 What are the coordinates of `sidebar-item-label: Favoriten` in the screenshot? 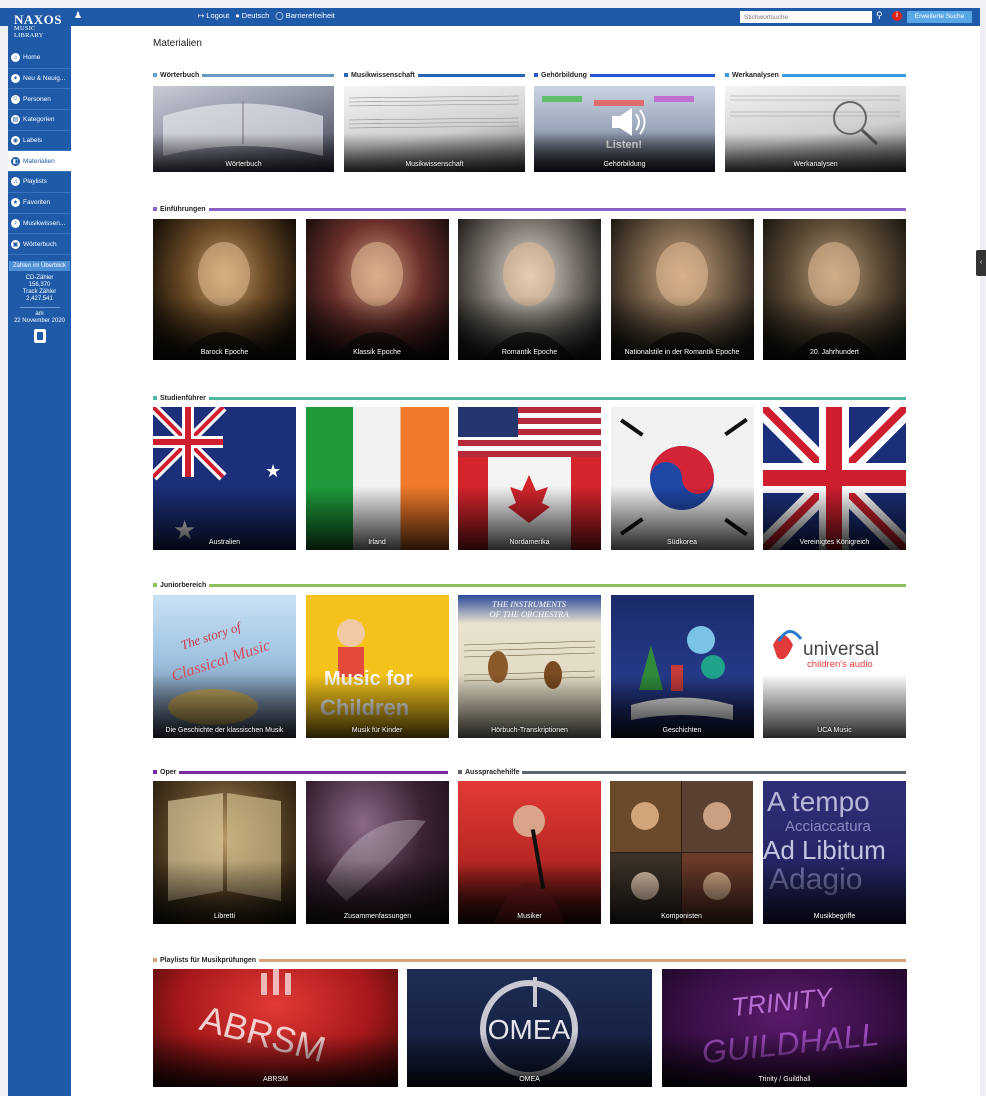 It's located at (37, 203).